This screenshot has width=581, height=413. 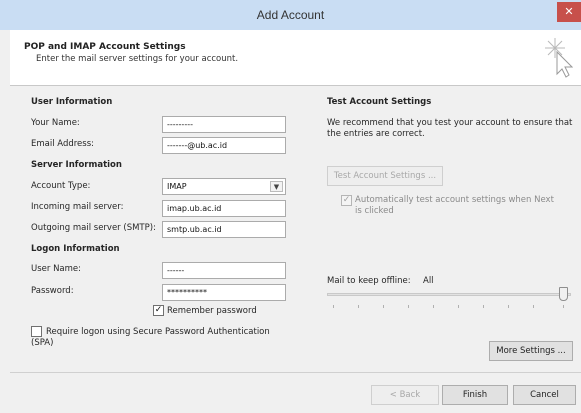 I want to click on email-field, so click(x=224, y=145).